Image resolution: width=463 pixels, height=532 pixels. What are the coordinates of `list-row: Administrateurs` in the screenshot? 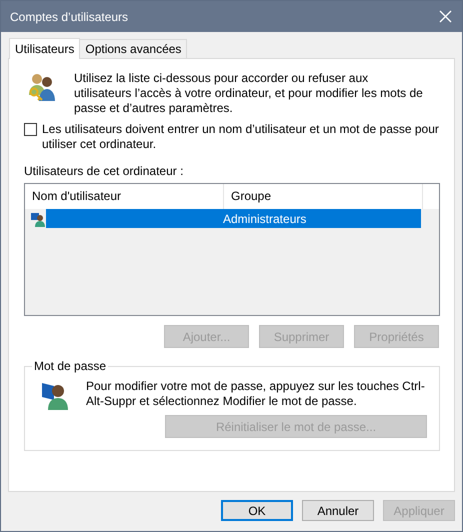 It's located at (233, 218).